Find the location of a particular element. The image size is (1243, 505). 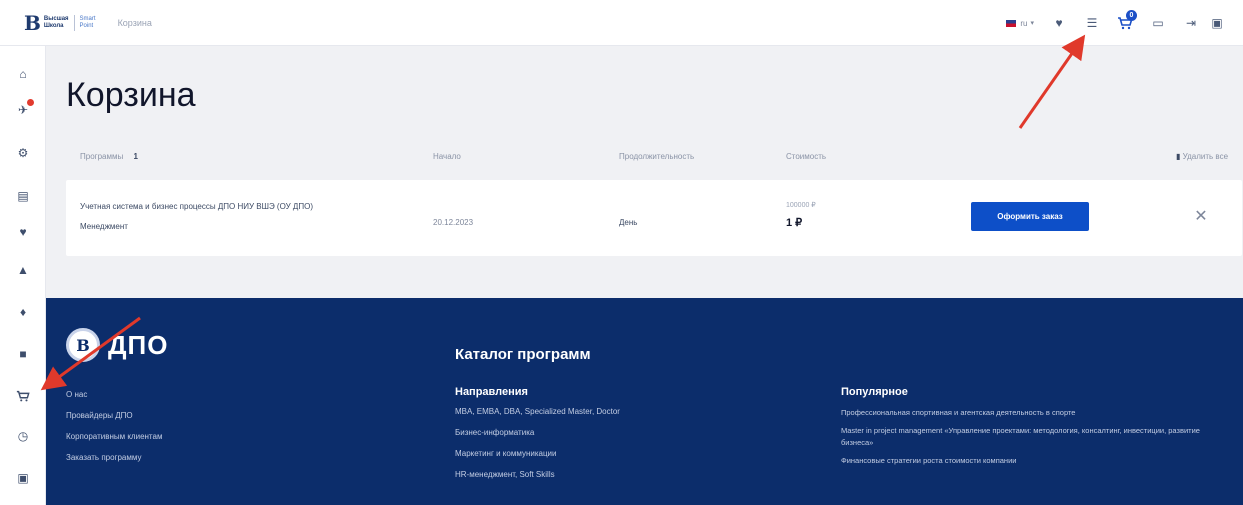

header-programs-label: Программы is located at coordinates (102, 156).